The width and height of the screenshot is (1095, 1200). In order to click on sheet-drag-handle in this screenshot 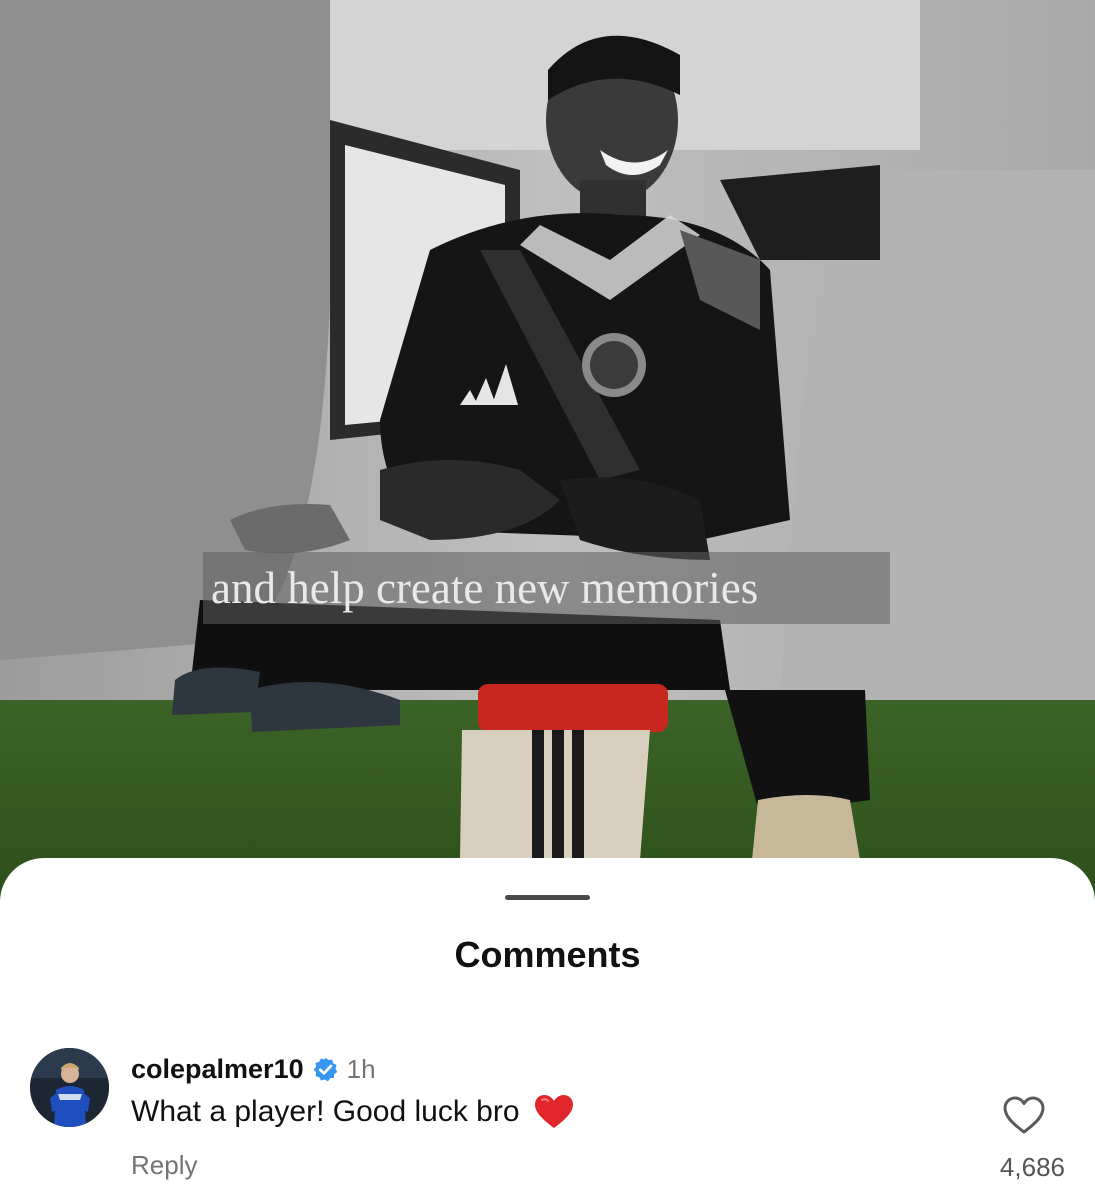, I will do `click(547, 897)`.